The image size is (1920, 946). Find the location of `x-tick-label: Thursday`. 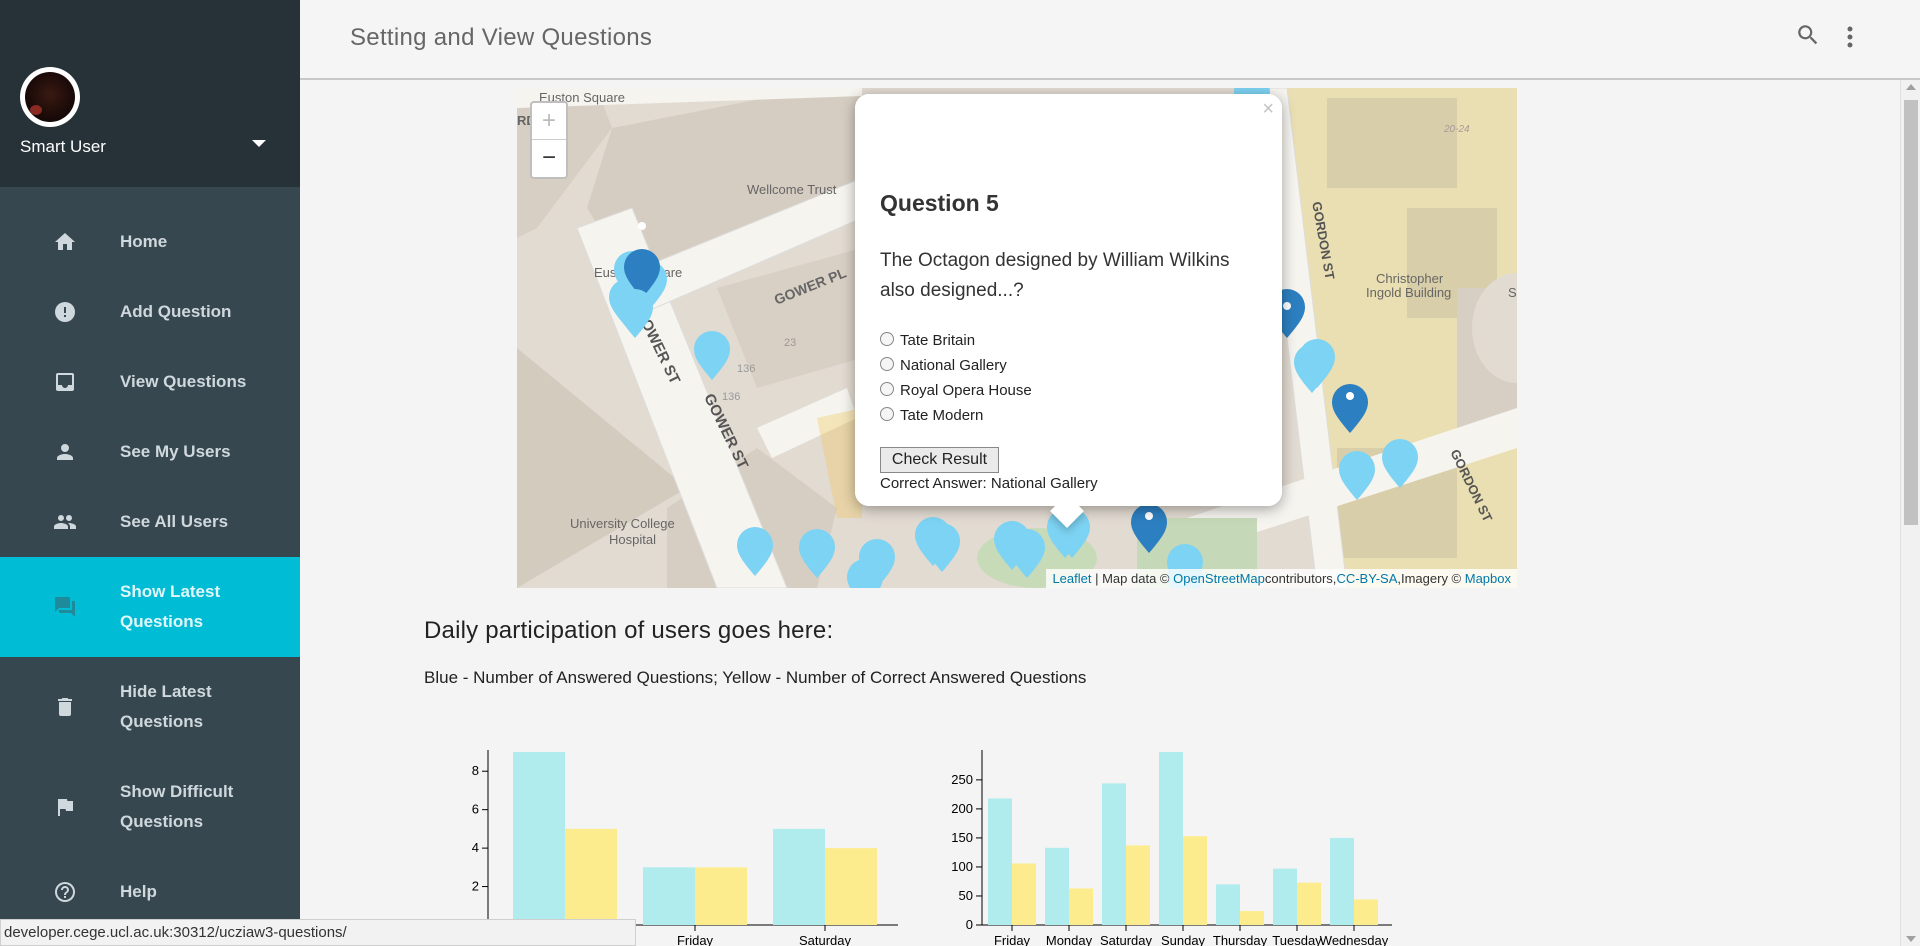

x-tick-label: Thursday is located at coordinates (1240, 939).